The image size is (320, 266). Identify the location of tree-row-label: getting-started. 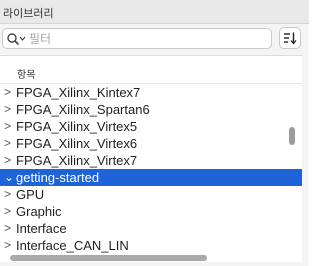
(58, 177).